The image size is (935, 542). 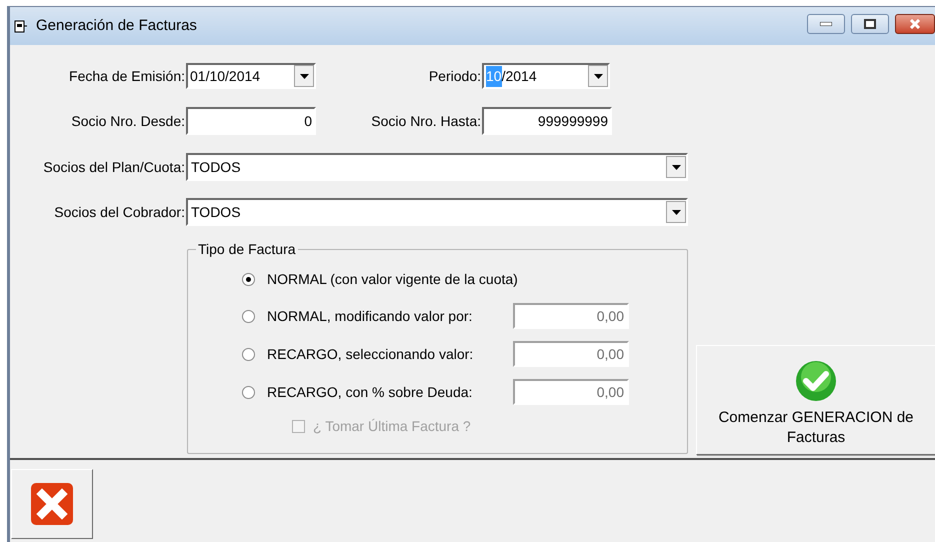 I want to click on maximize-icon, so click(x=870, y=24).